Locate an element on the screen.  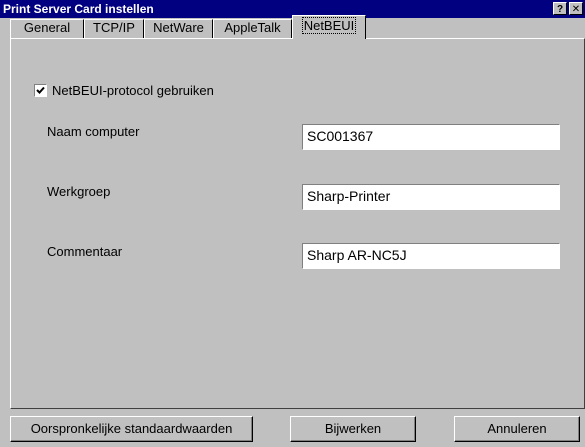
use-netbeui-option: NetBEUI-protocol gebruiken is located at coordinates (124, 90).